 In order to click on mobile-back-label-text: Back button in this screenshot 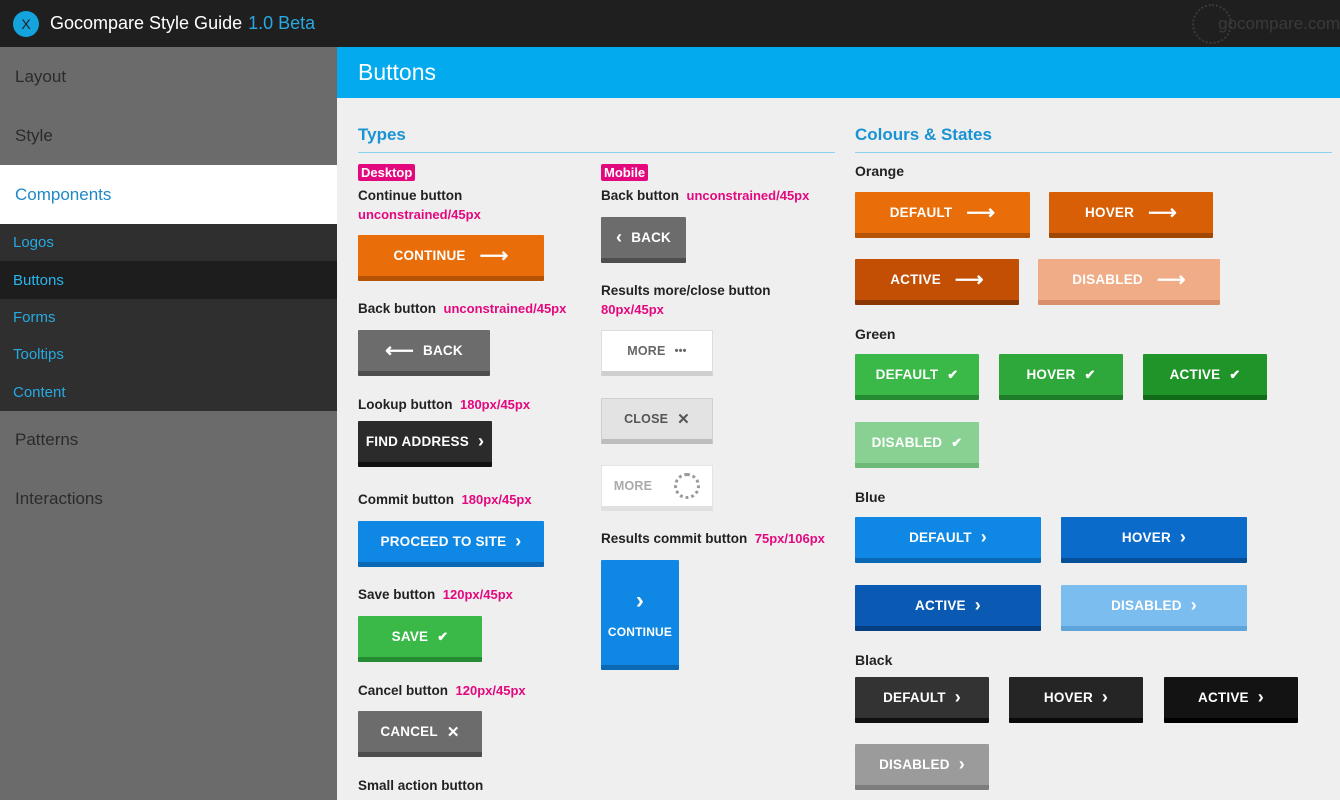, I will do `click(640, 195)`.